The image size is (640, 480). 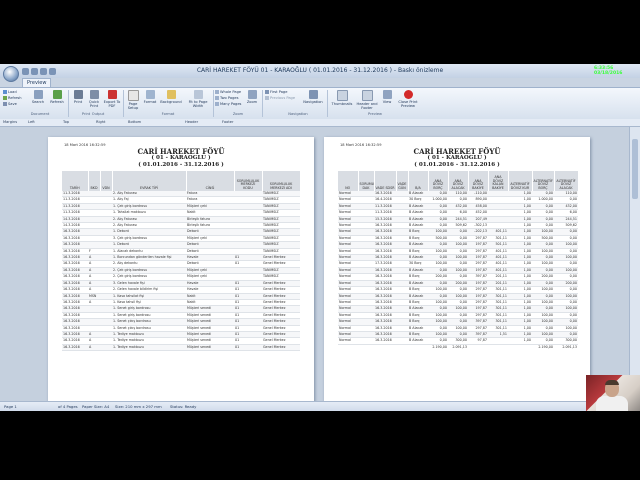 What do you see at coordinates (478, 181) in the screenshot?
I see `column-header: ANA DÖVİZ BAKİYE` at bounding box center [478, 181].